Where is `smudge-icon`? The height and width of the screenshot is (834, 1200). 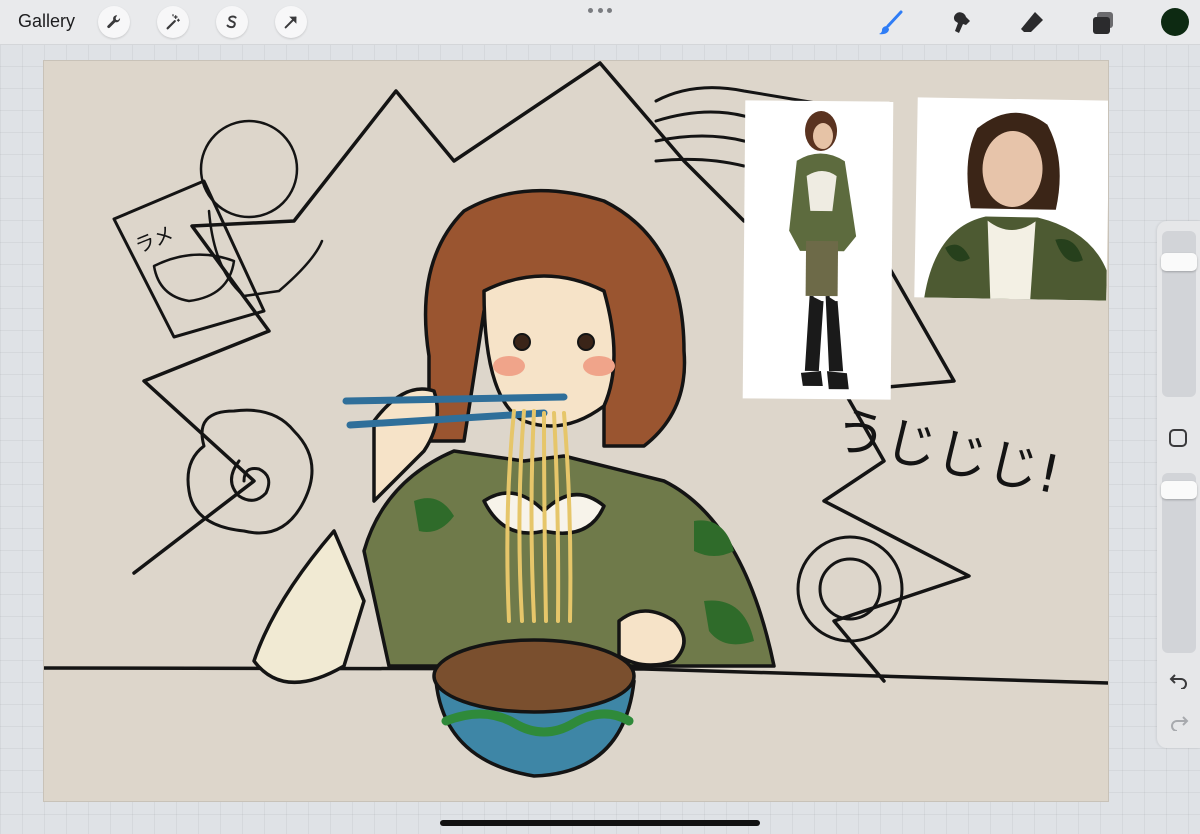 smudge-icon is located at coordinates (961, 23).